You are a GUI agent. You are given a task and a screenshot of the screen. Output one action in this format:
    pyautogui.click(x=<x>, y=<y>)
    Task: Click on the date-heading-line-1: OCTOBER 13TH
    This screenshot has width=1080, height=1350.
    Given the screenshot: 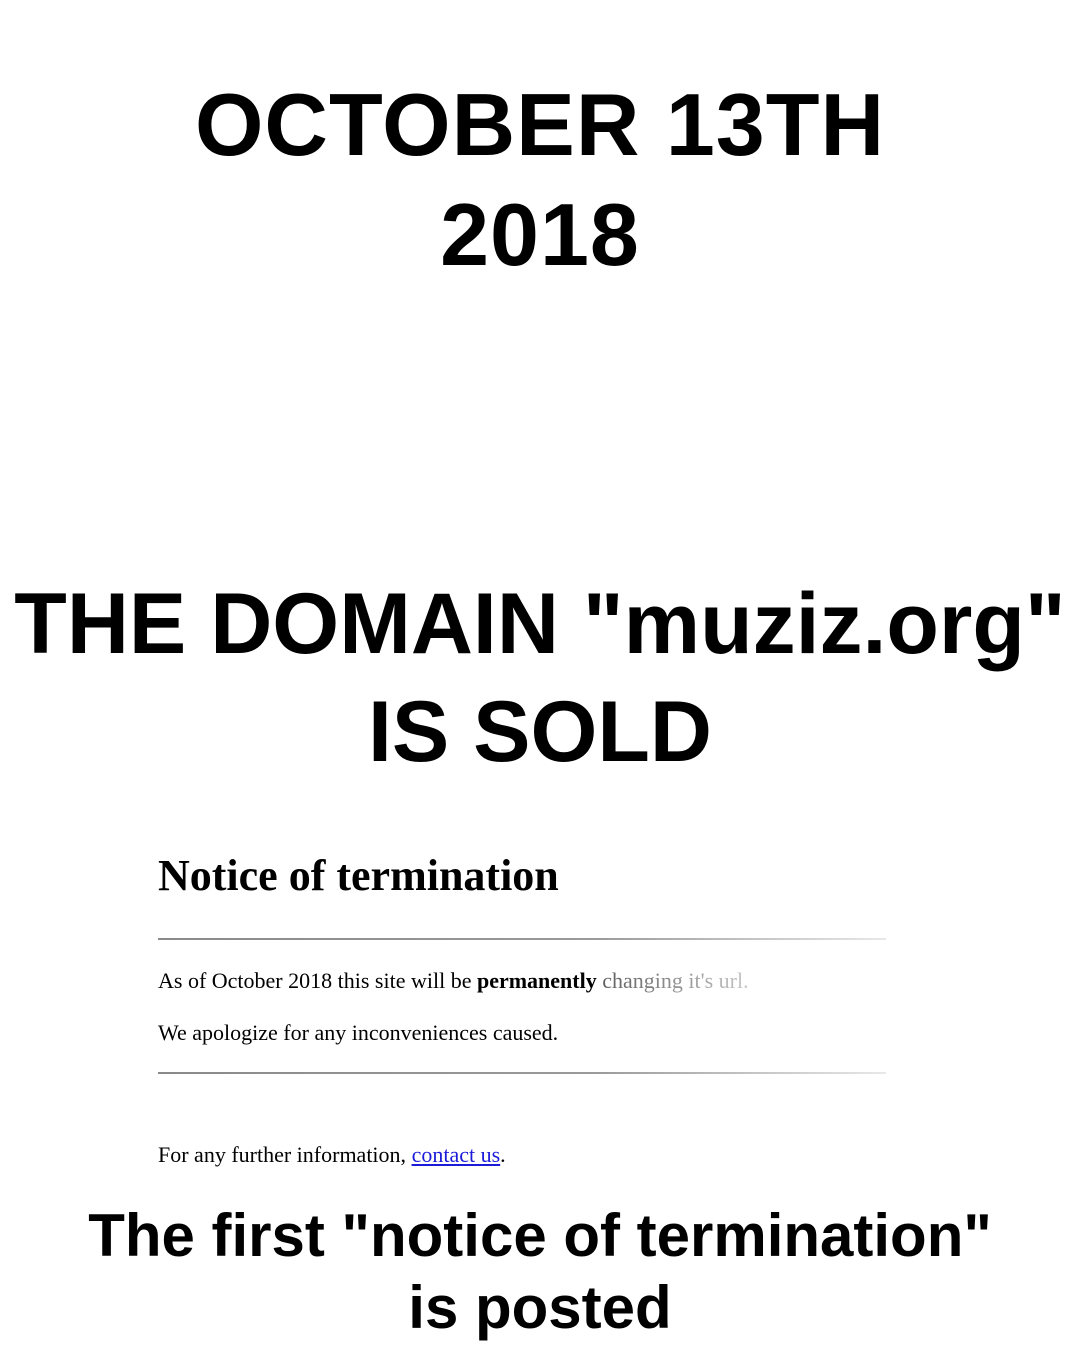 What is the action you would take?
    pyautogui.click(x=540, y=124)
    